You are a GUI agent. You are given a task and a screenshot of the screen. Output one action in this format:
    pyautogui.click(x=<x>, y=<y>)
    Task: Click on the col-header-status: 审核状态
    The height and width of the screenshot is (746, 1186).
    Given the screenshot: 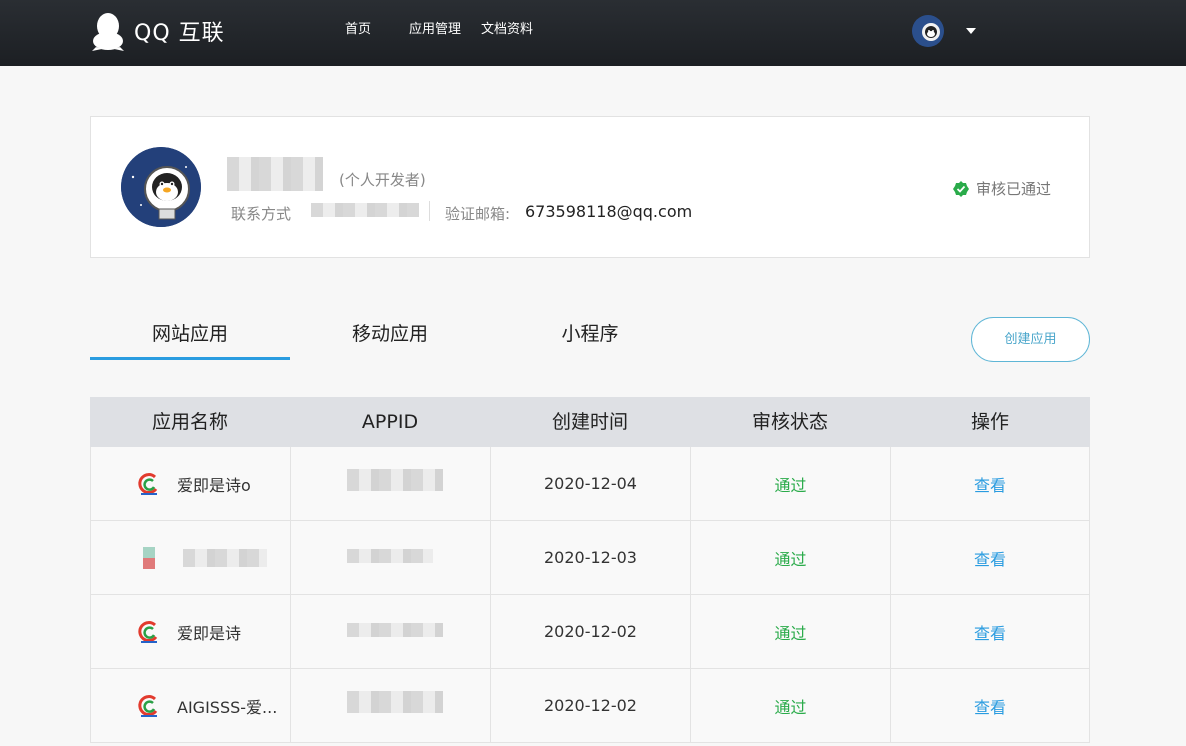 What is the action you would take?
    pyautogui.click(x=789, y=422)
    